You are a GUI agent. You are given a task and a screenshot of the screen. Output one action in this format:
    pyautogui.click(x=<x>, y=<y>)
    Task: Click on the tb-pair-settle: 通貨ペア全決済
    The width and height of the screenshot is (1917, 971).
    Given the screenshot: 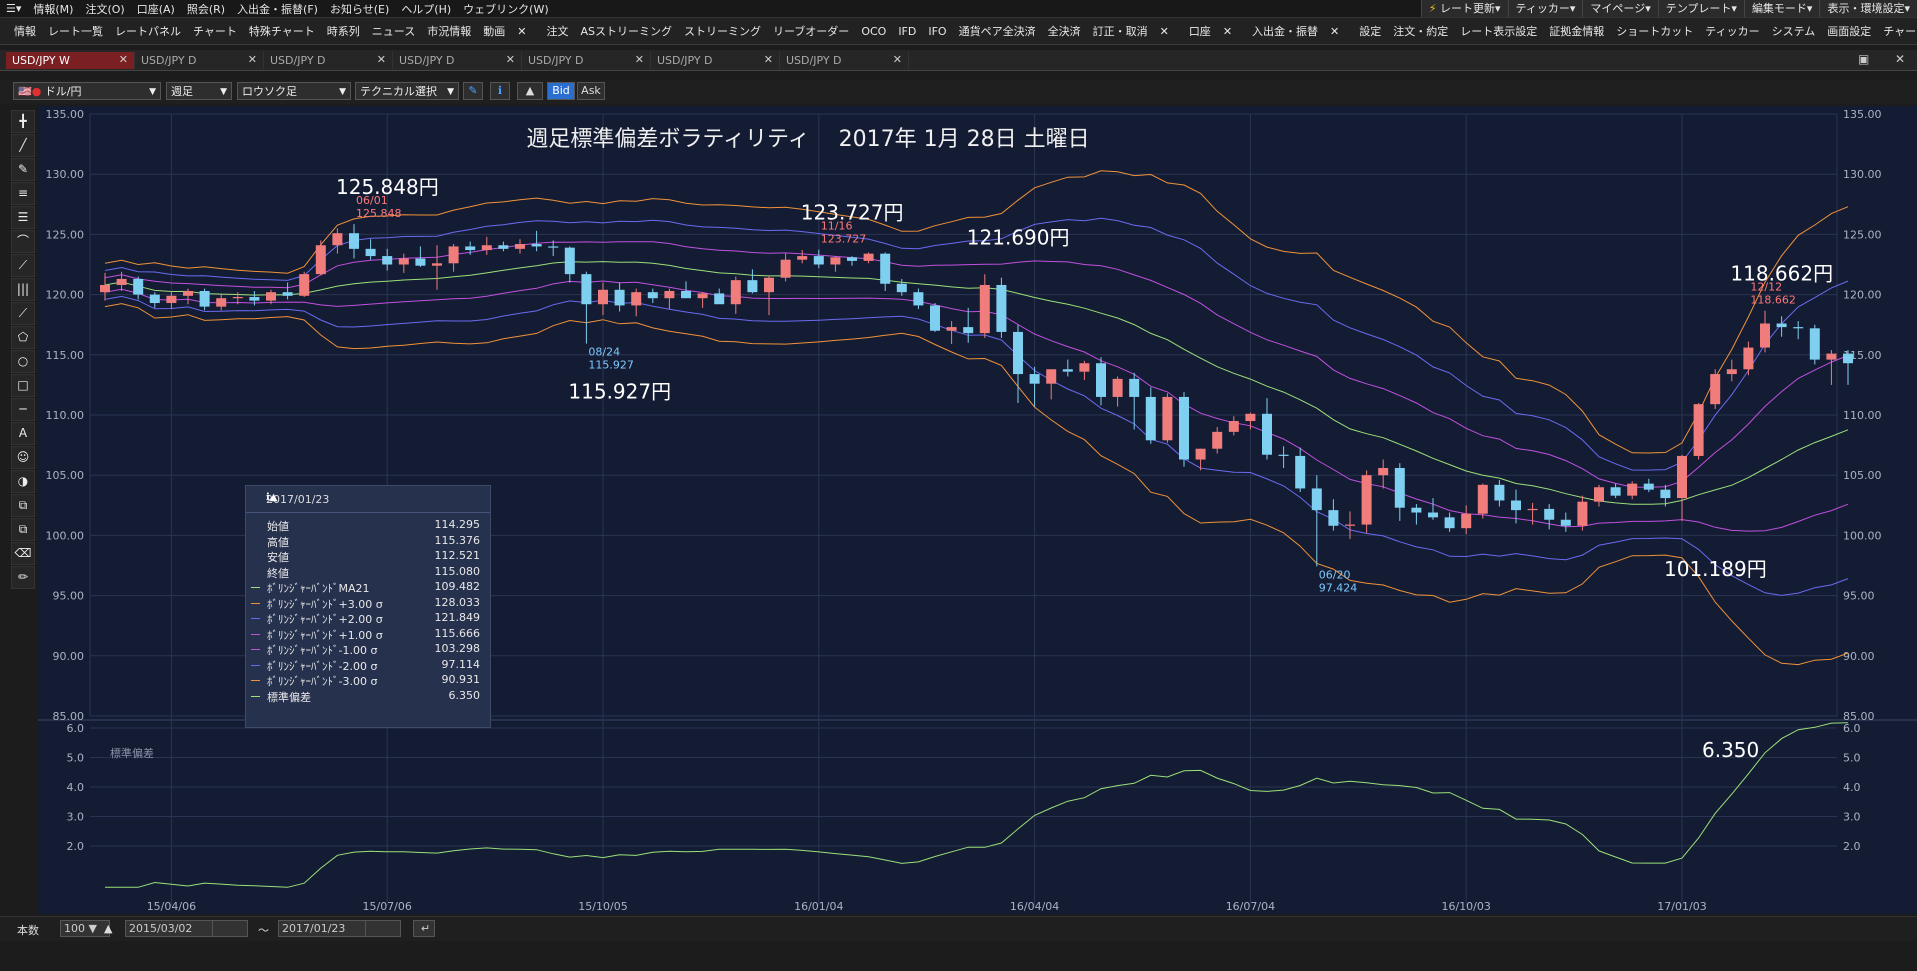 What is the action you would take?
    pyautogui.click(x=997, y=31)
    